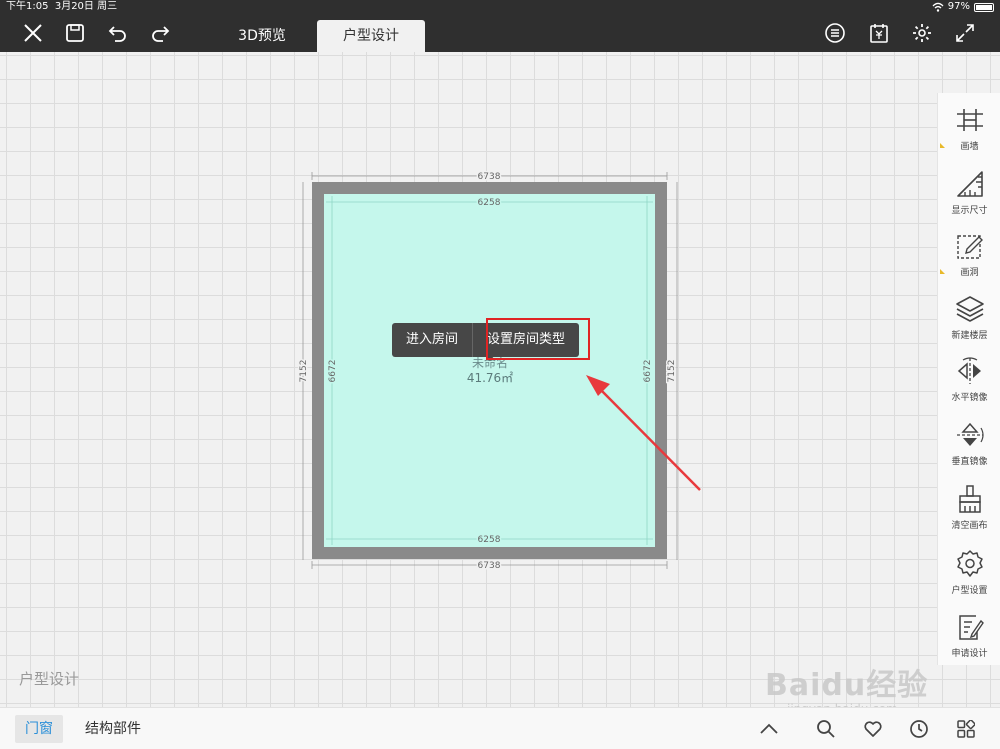  I want to click on undo-icon, so click(118, 33).